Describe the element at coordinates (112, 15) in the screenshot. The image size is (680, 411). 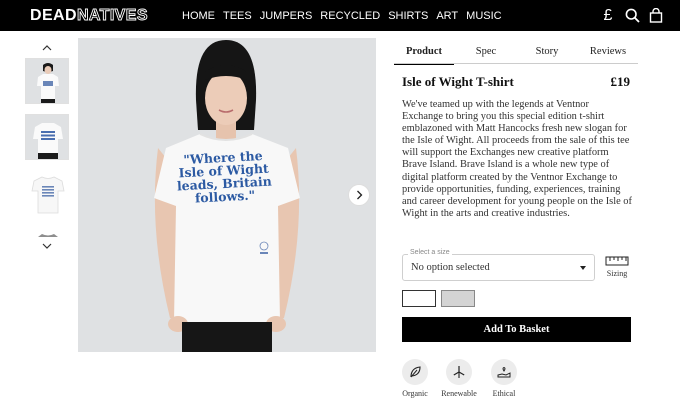
I see `logo-natives: NATIVES` at that location.